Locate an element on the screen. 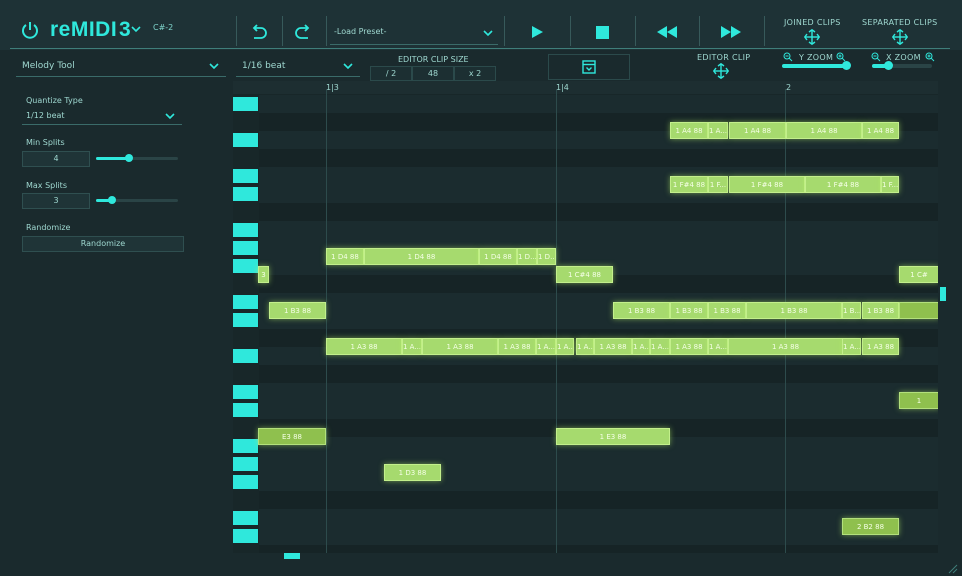  beat-dropdown: 1/16 beat is located at coordinates (298, 66).